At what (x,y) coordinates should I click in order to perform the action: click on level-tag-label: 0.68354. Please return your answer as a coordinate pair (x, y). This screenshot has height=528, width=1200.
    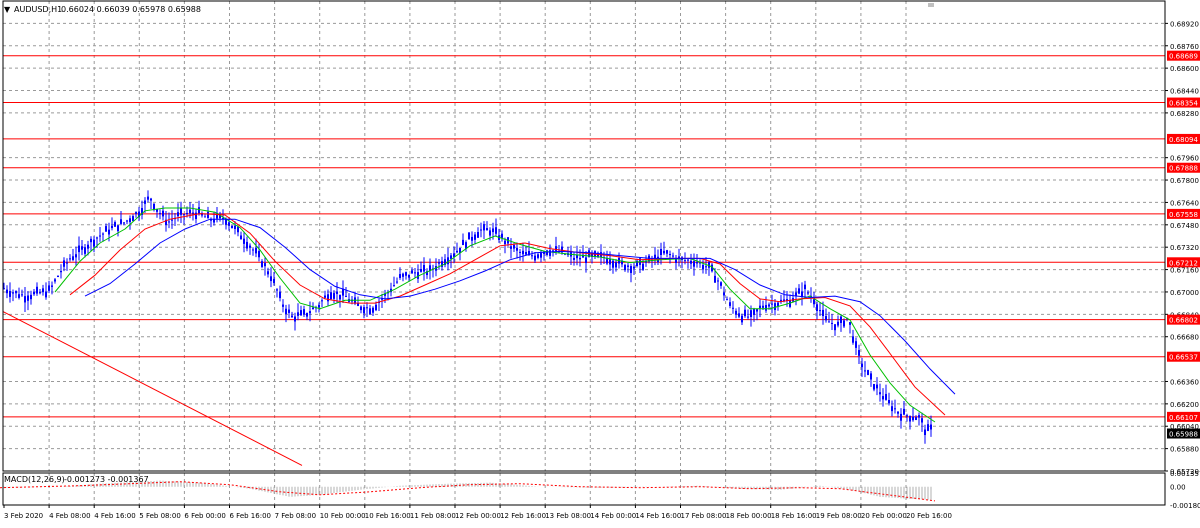
    Looking at the image, I should click on (1183, 104).